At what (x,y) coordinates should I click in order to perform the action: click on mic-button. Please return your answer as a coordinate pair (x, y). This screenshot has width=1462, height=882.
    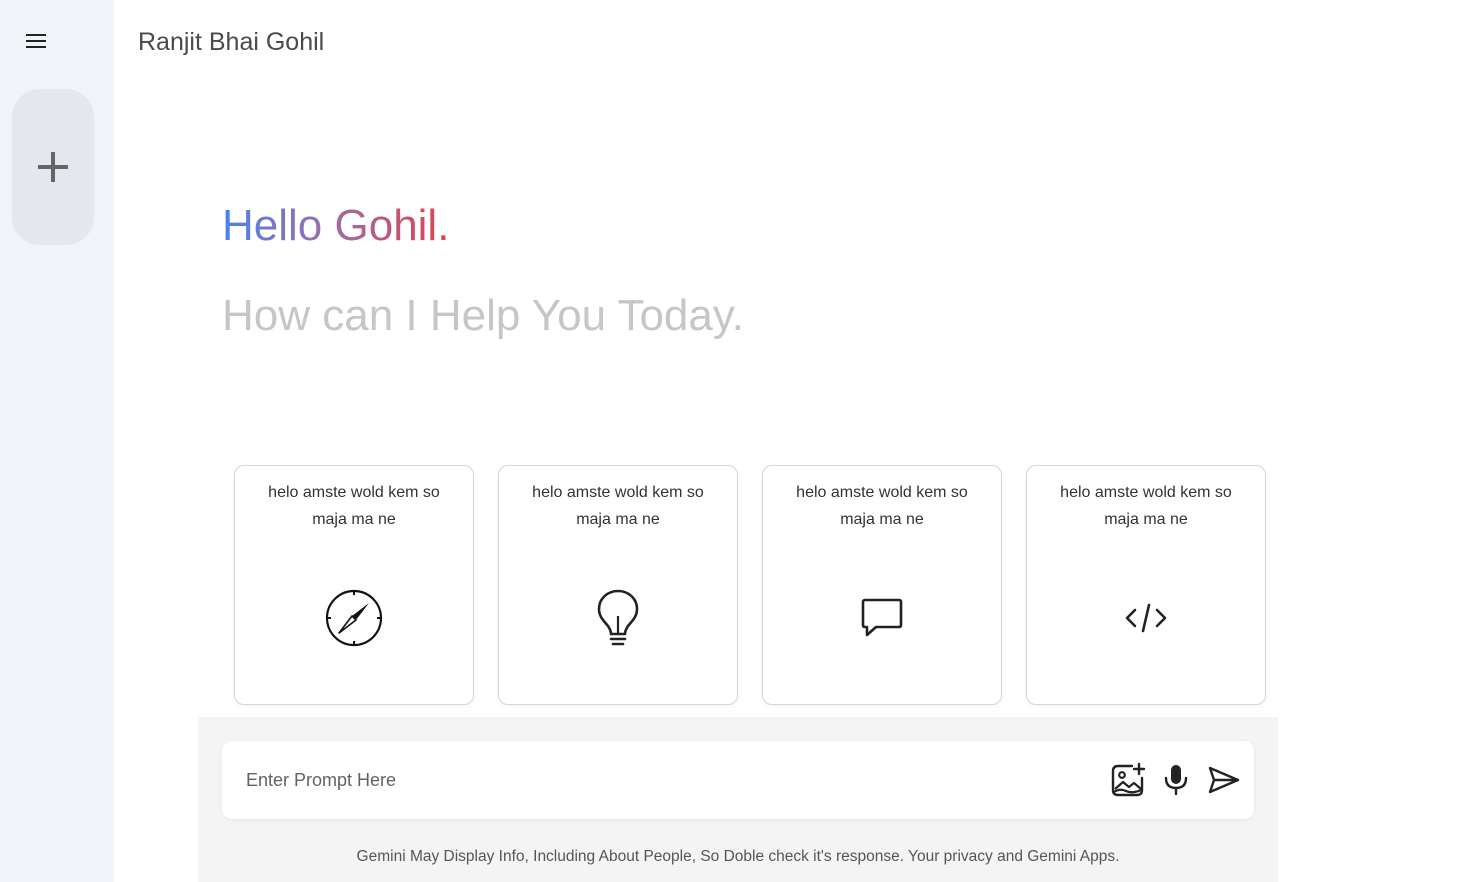
    Looking at the image, I should click on (1176, 780).